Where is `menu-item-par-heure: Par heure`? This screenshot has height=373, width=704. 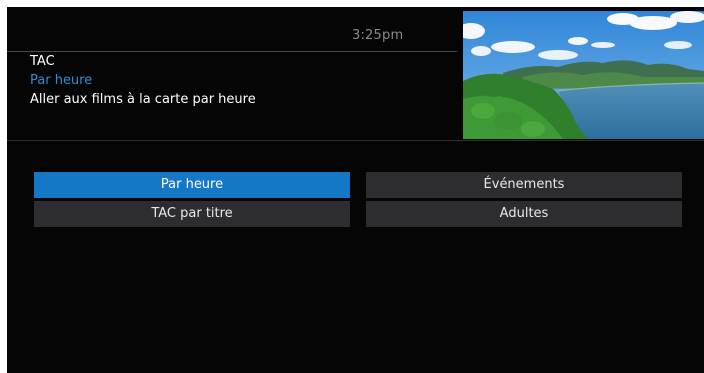
menu-item-par-heure: Par heure is located at coordinates (192, 185).